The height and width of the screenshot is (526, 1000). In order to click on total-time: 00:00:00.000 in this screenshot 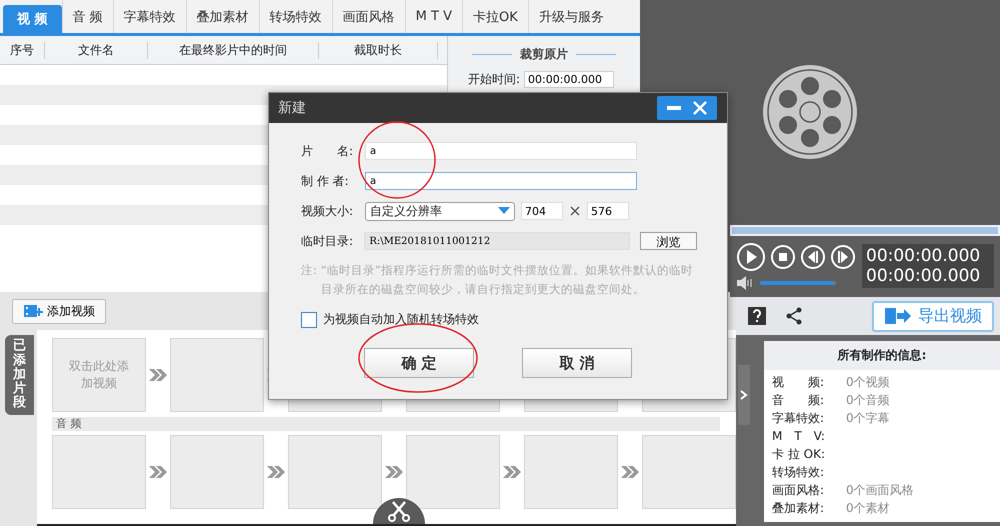, I will do `click(924, 276)`.